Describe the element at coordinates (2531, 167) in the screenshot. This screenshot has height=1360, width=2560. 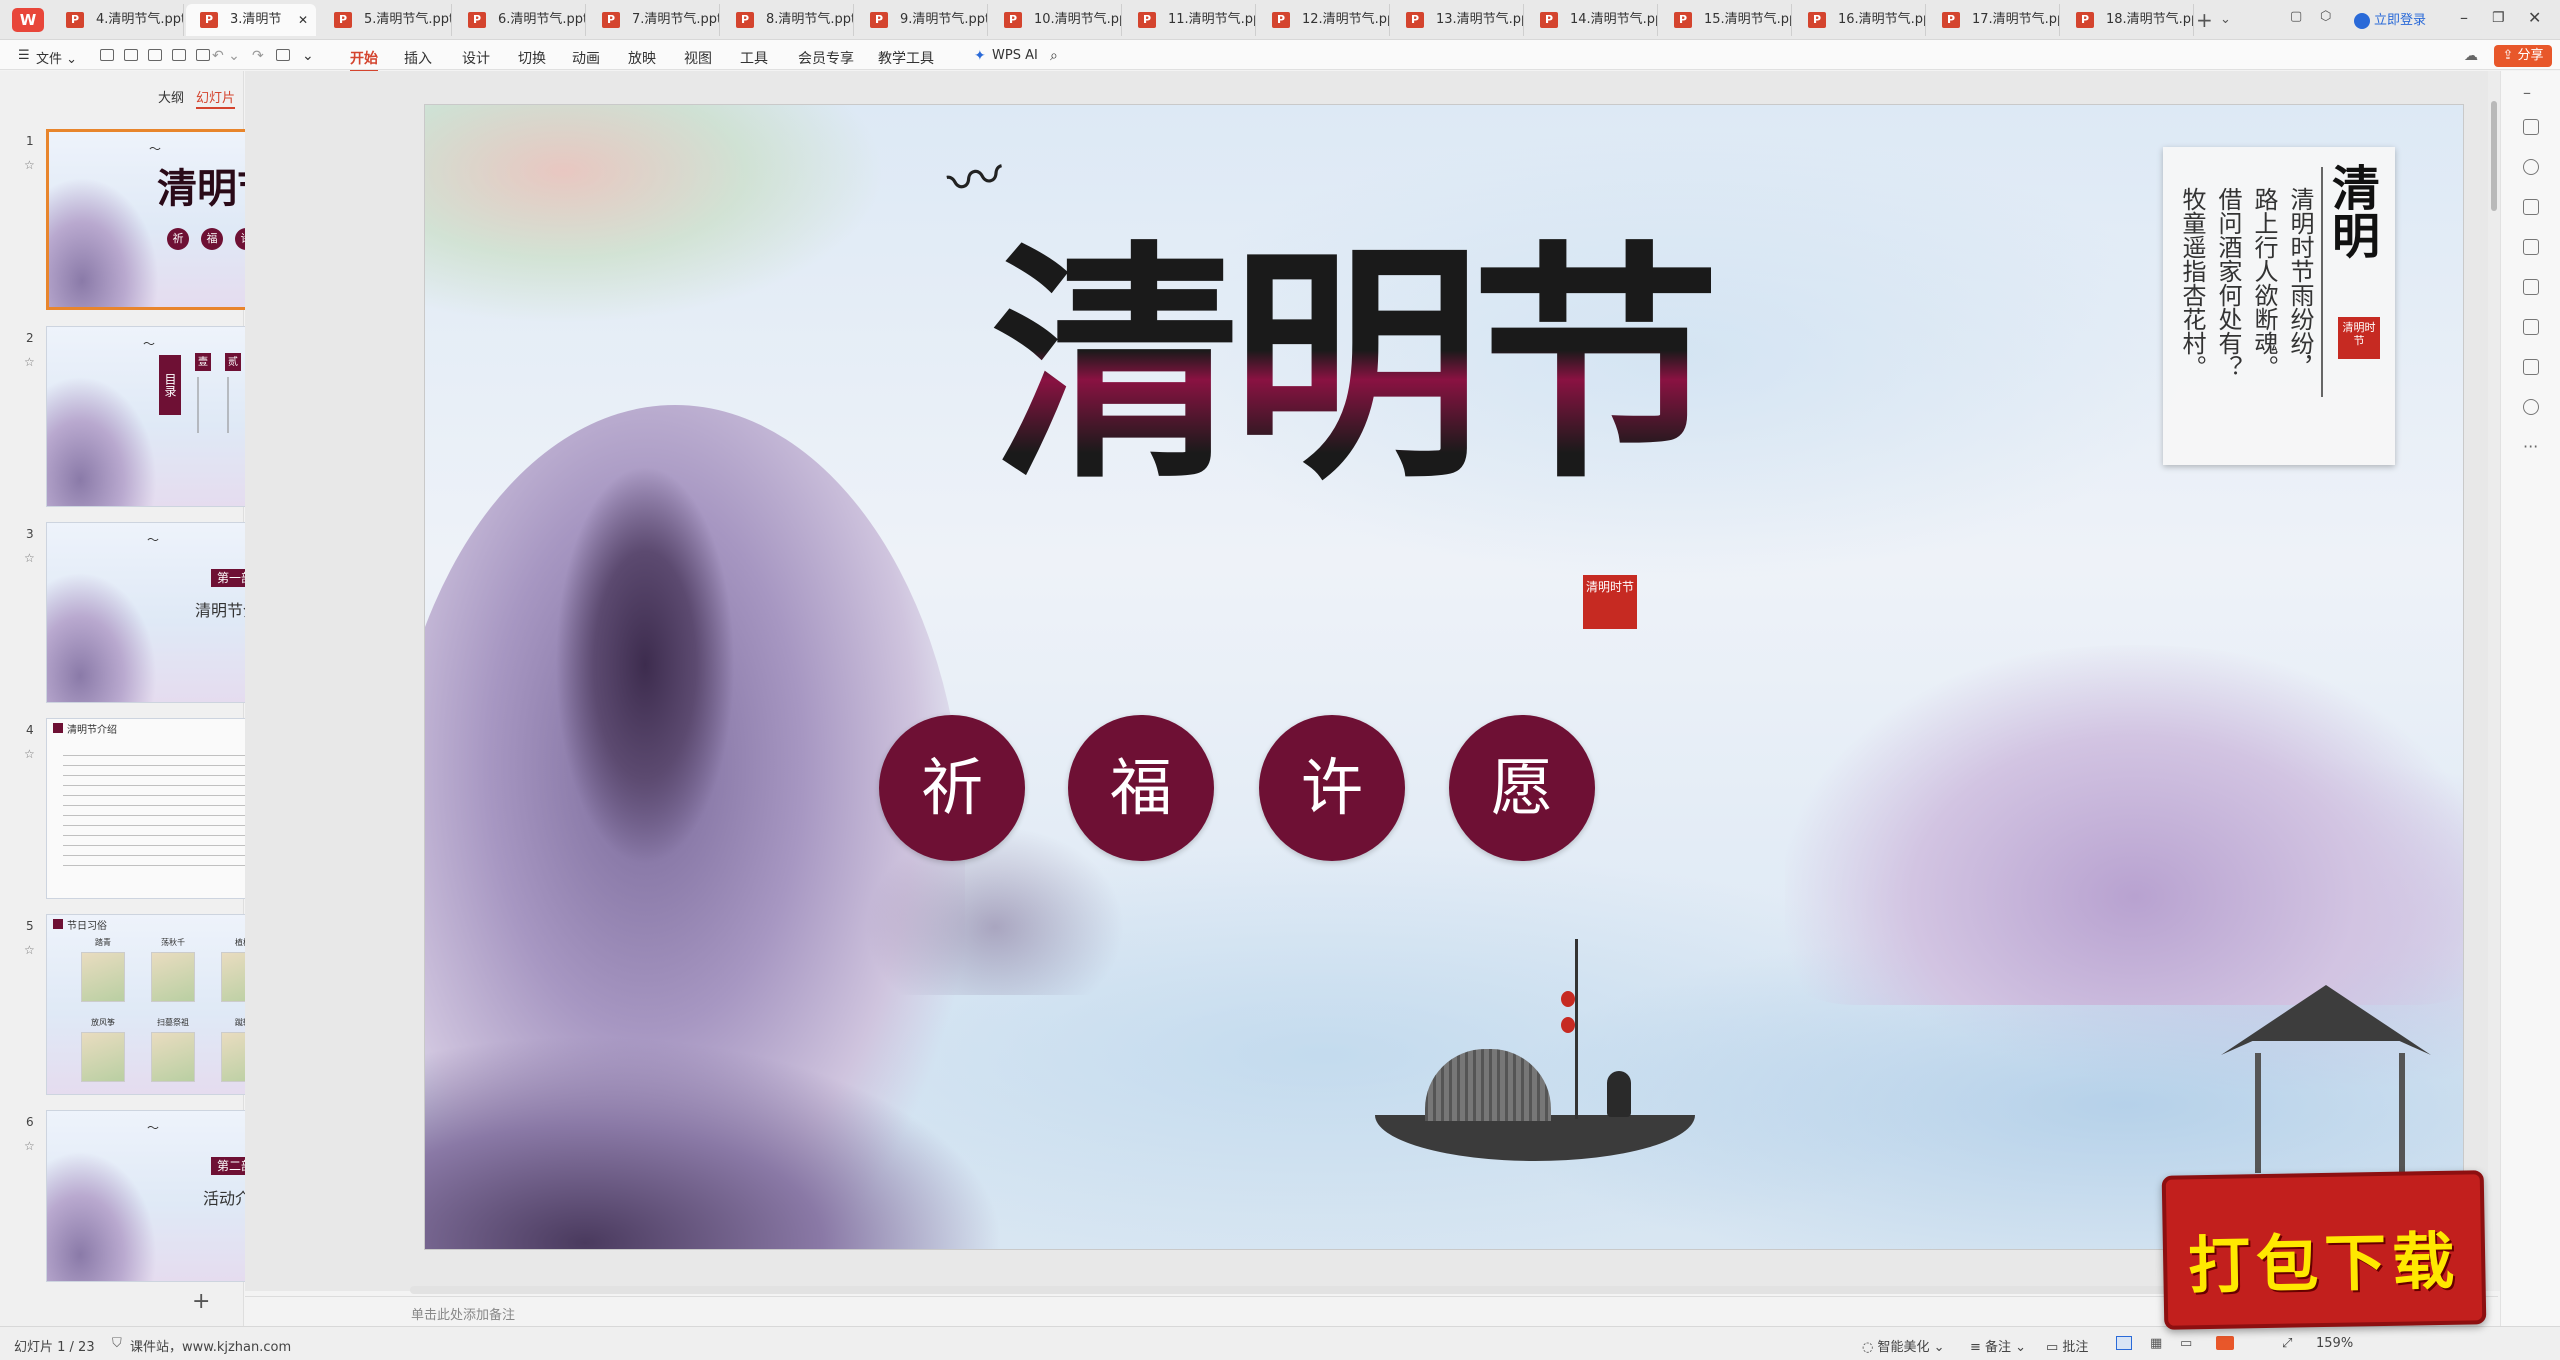
I see `star-icon` at that location.